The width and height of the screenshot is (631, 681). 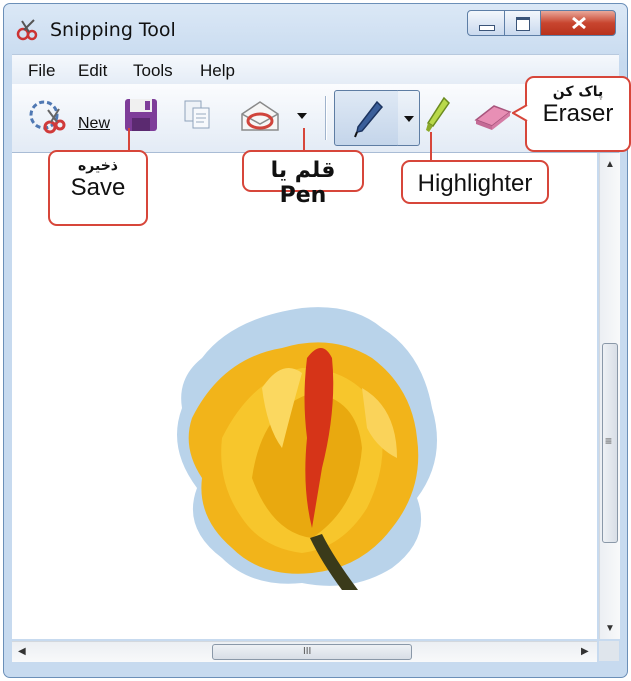 What do you see at coordinates (94, 123) in the screenshot?
I see `new-label: New` at bounding box center [94, 123].